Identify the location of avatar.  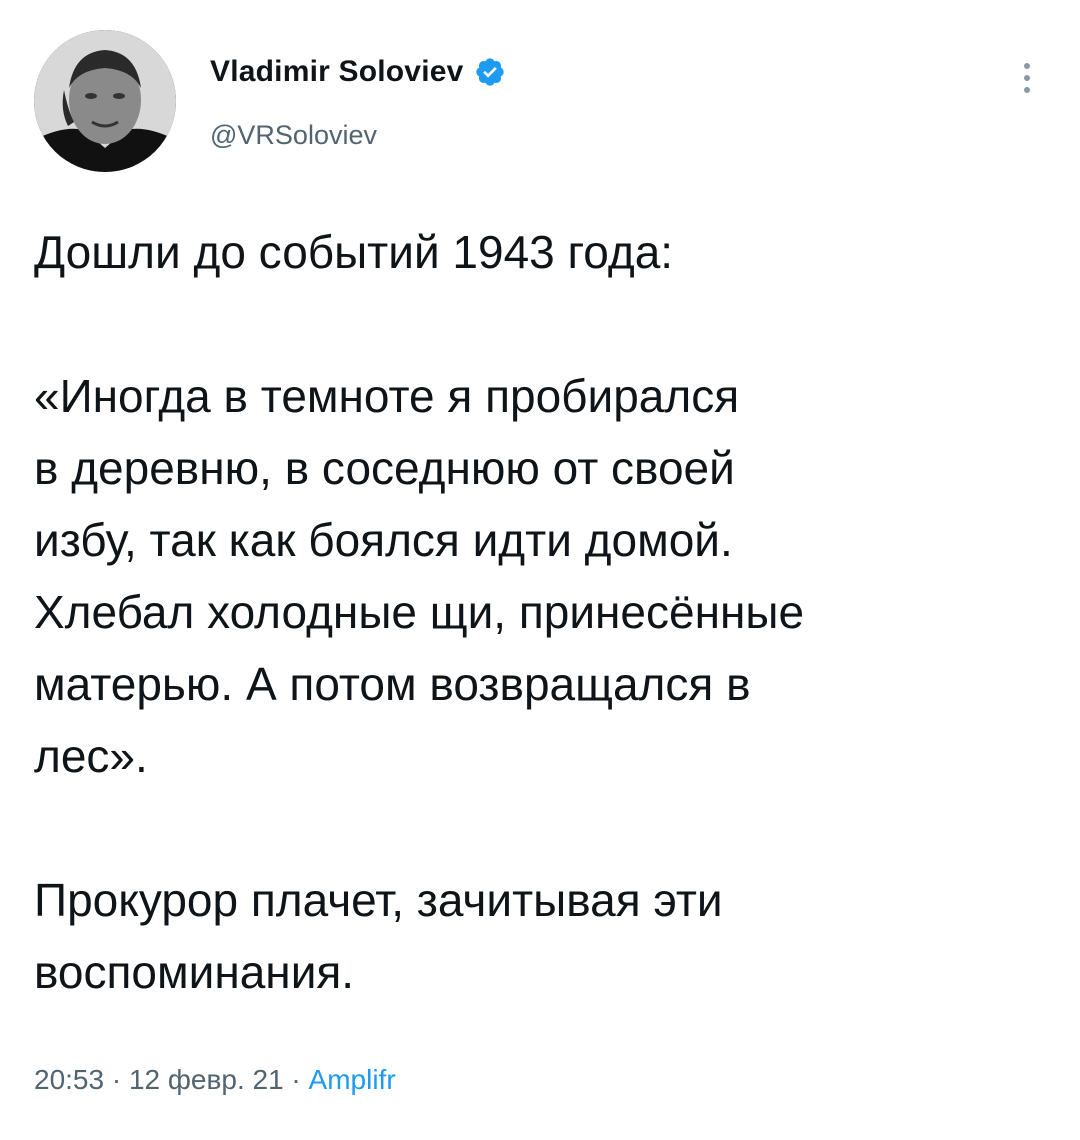
(105, 101).